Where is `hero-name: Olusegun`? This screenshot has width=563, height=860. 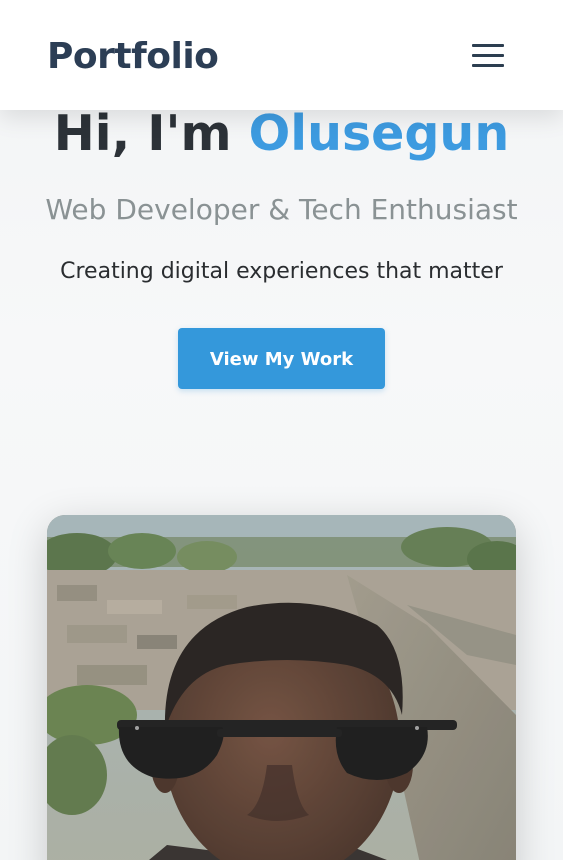 hero-name: Olusegun is located at coordinates (379, 133).